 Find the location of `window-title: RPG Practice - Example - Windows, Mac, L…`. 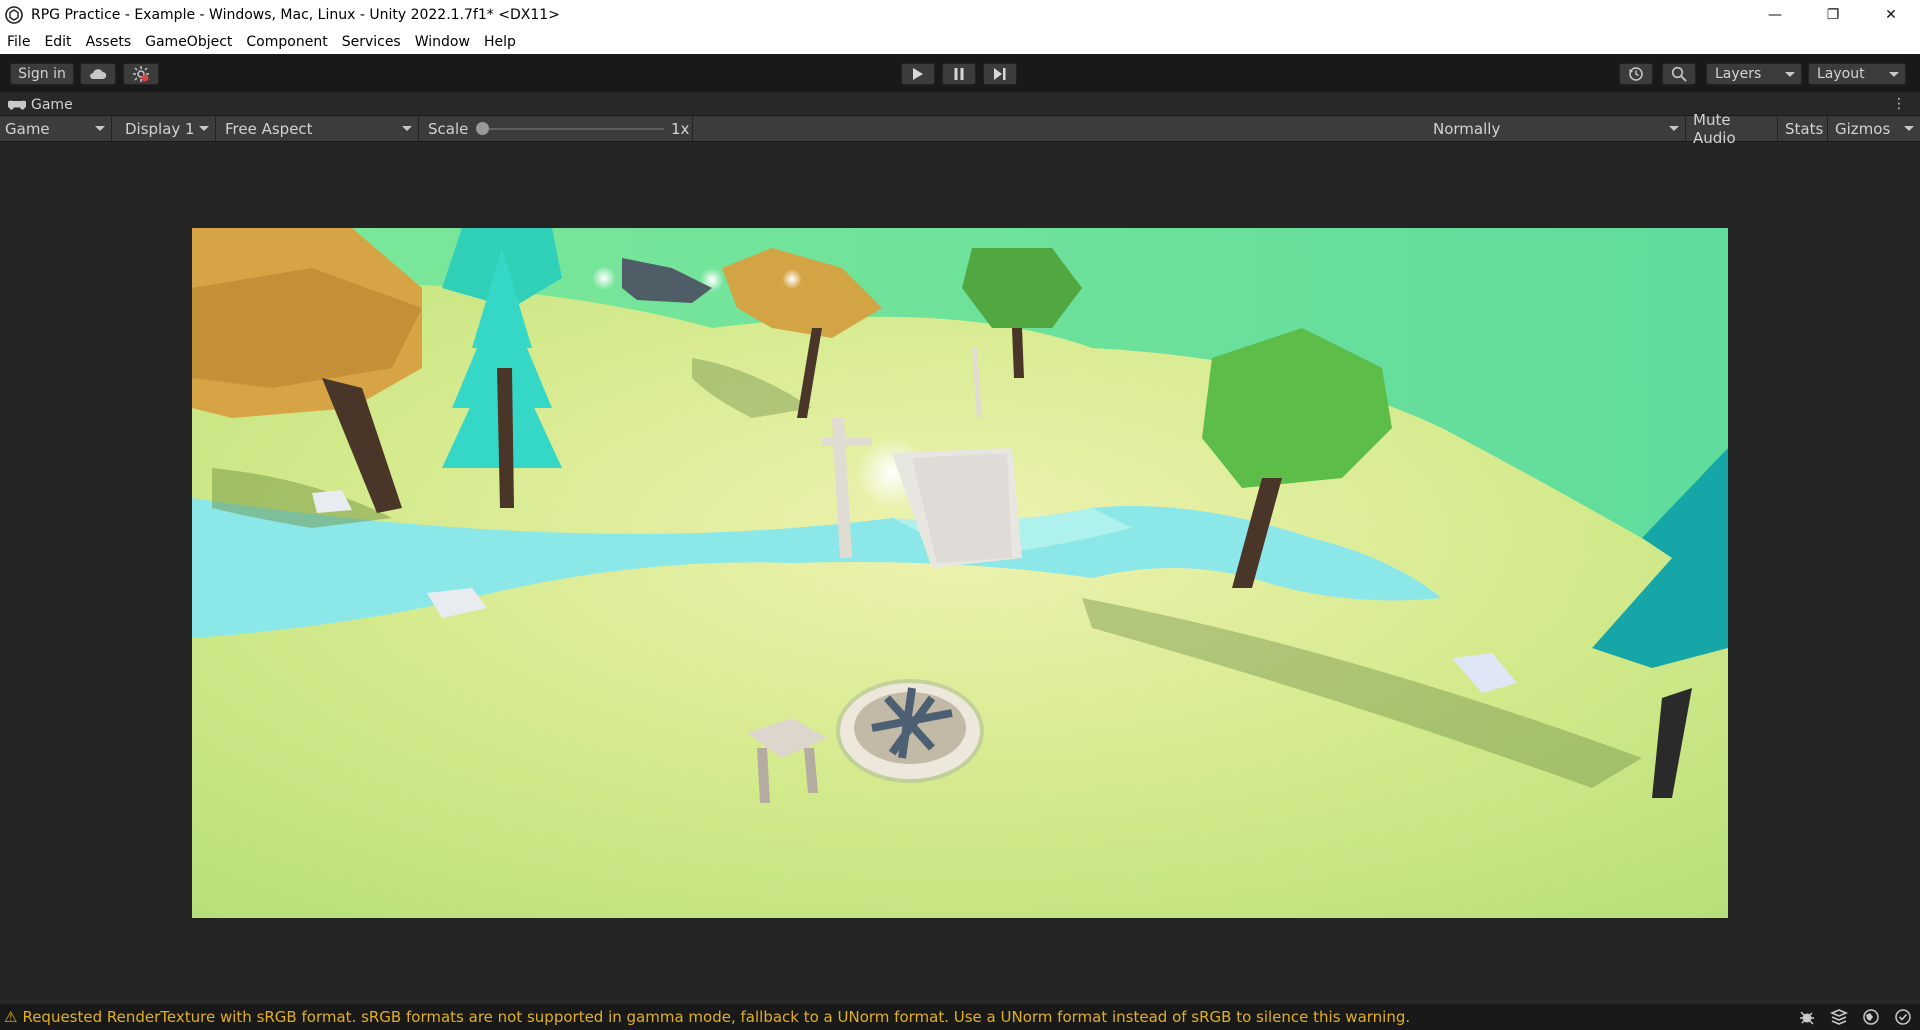

window-title: RPG Practice - Example - Windows, Mac, L… is located at coordinates (295, 15).